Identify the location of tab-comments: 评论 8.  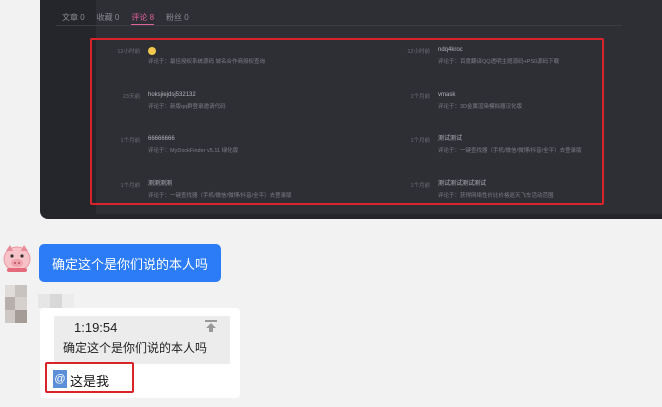
(143, 18).